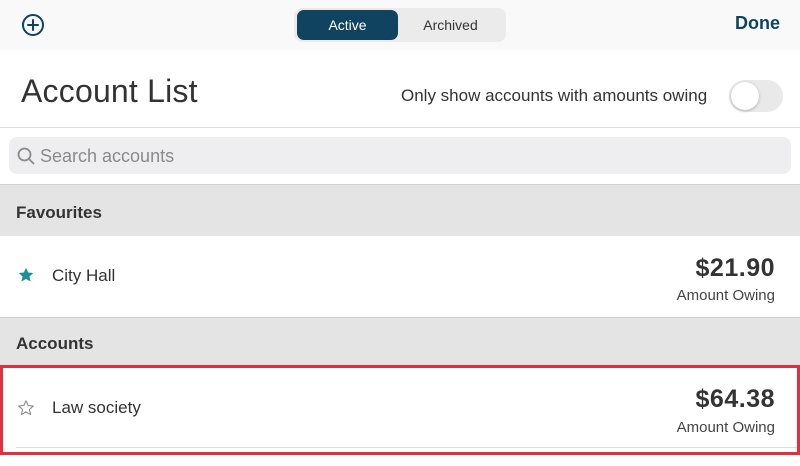 The image size is (800, 466). I want to click on search-icon, so click(26, 156).